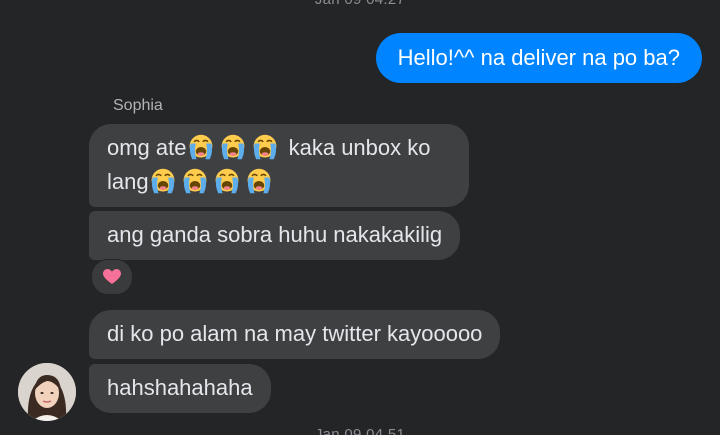  I want to click on message-text: ang ganda sobra huhu nakakakilig, so click(275, 234).